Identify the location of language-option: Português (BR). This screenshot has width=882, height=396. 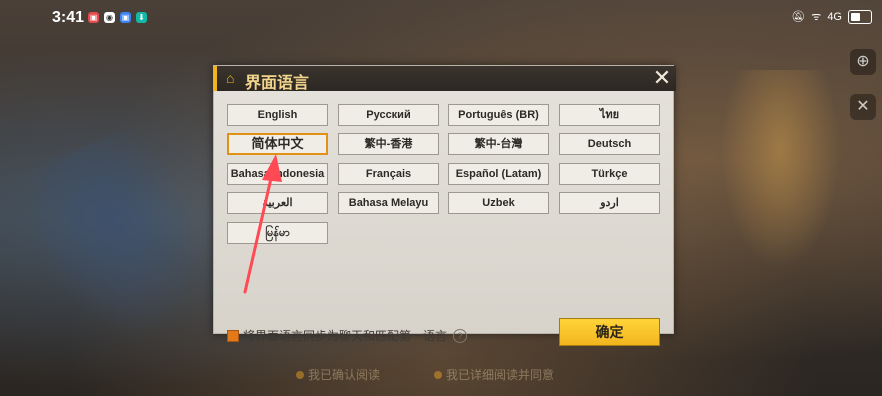
(498, 115).